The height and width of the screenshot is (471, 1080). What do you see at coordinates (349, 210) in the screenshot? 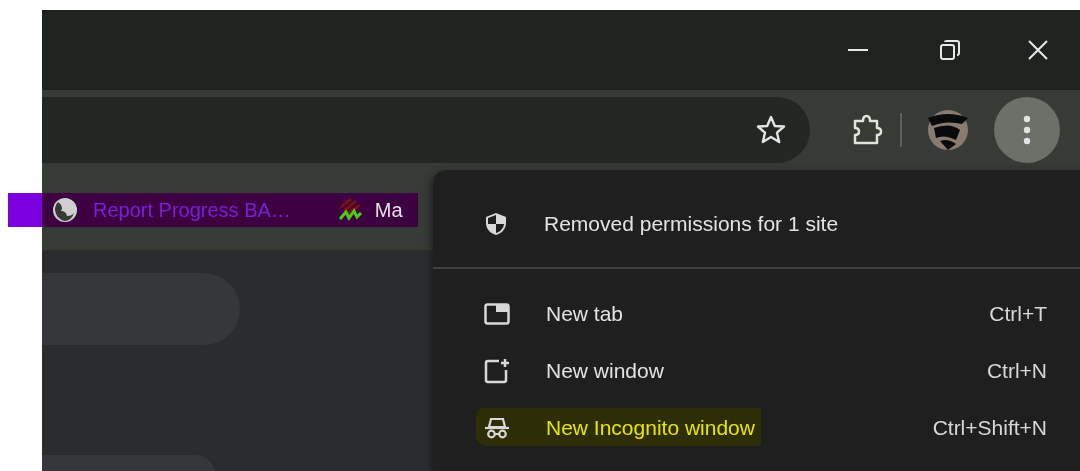
I see `site-icon` at bounding box center [349, 210].